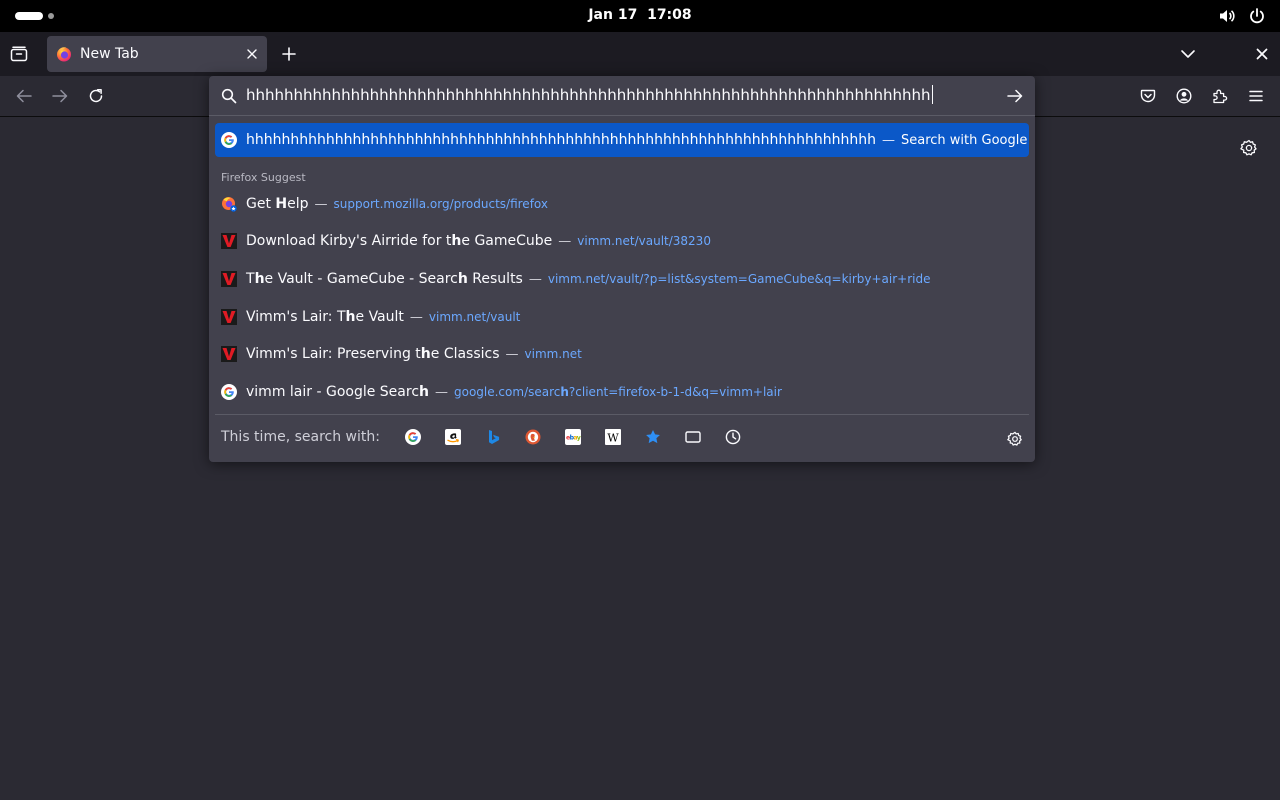 This screenshot has height=800, width=1280. Describe the element at coordinates (384, 279) in the screenshot. I see `suggestion-title: The Vault - GameCube - Search Results` at that location.